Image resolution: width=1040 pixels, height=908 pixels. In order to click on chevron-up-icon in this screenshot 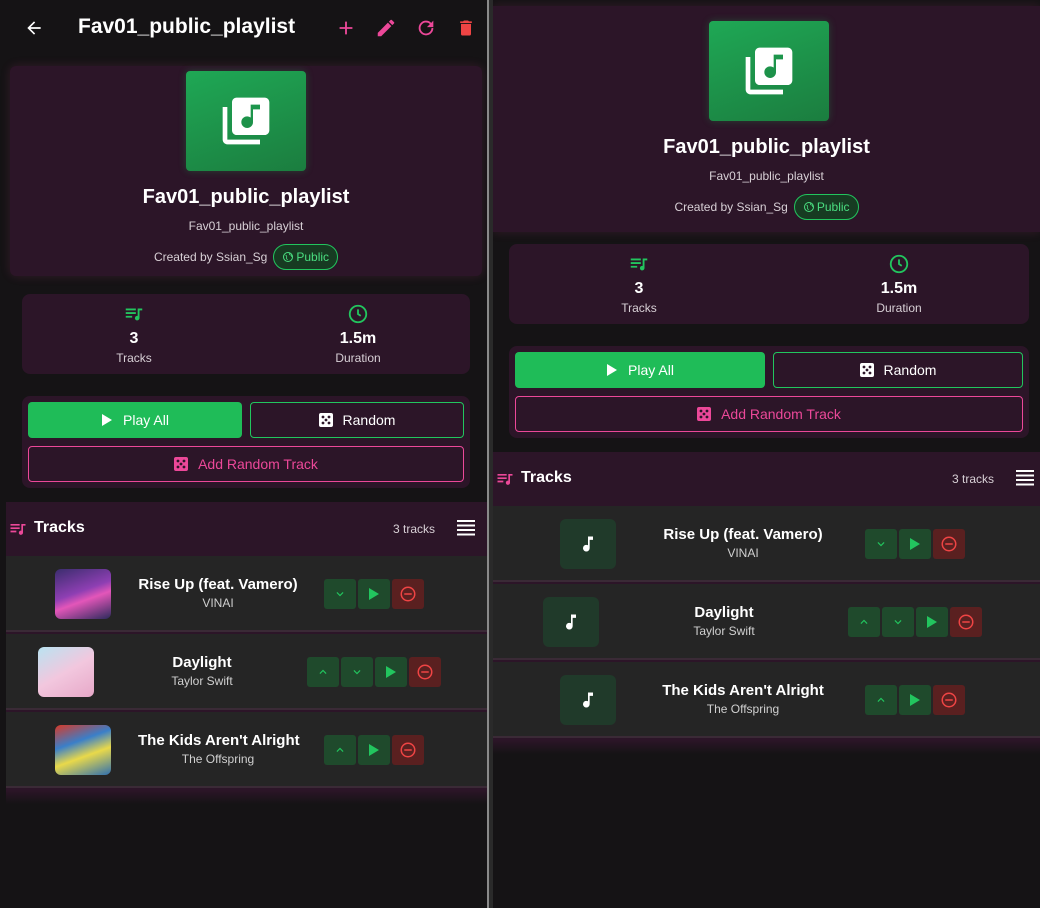, I will do `click(323, 671)`.